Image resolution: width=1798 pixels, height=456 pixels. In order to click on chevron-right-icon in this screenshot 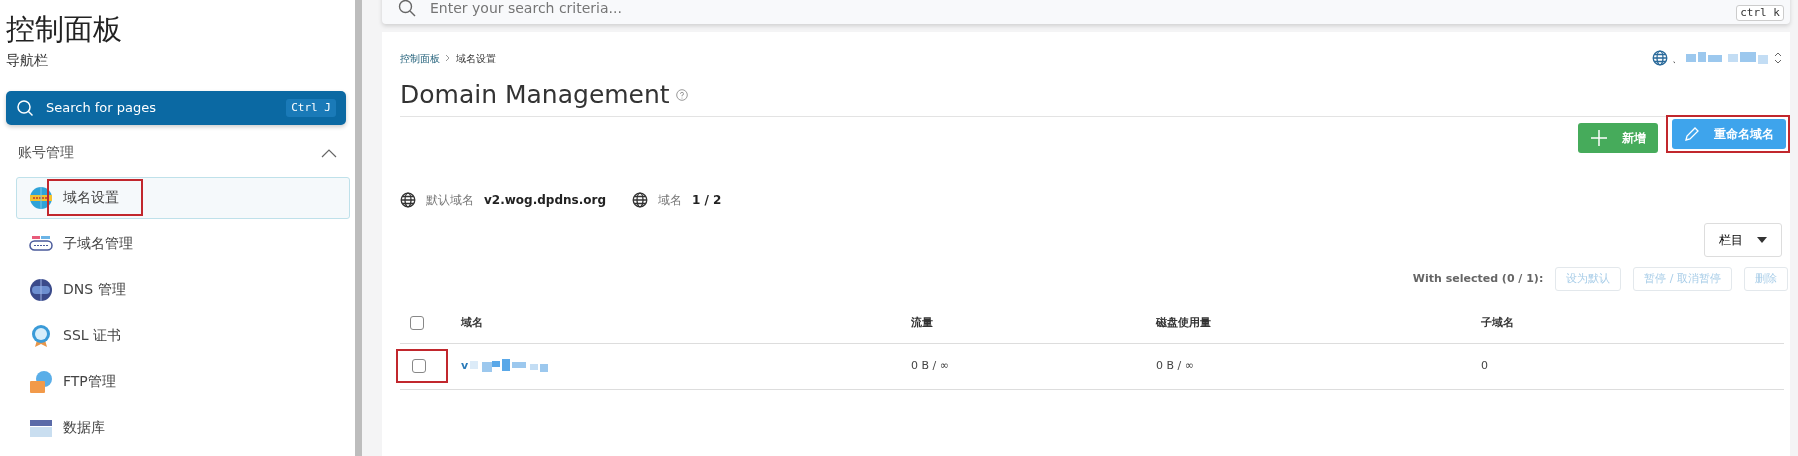, I will do `click(448, 58)`.